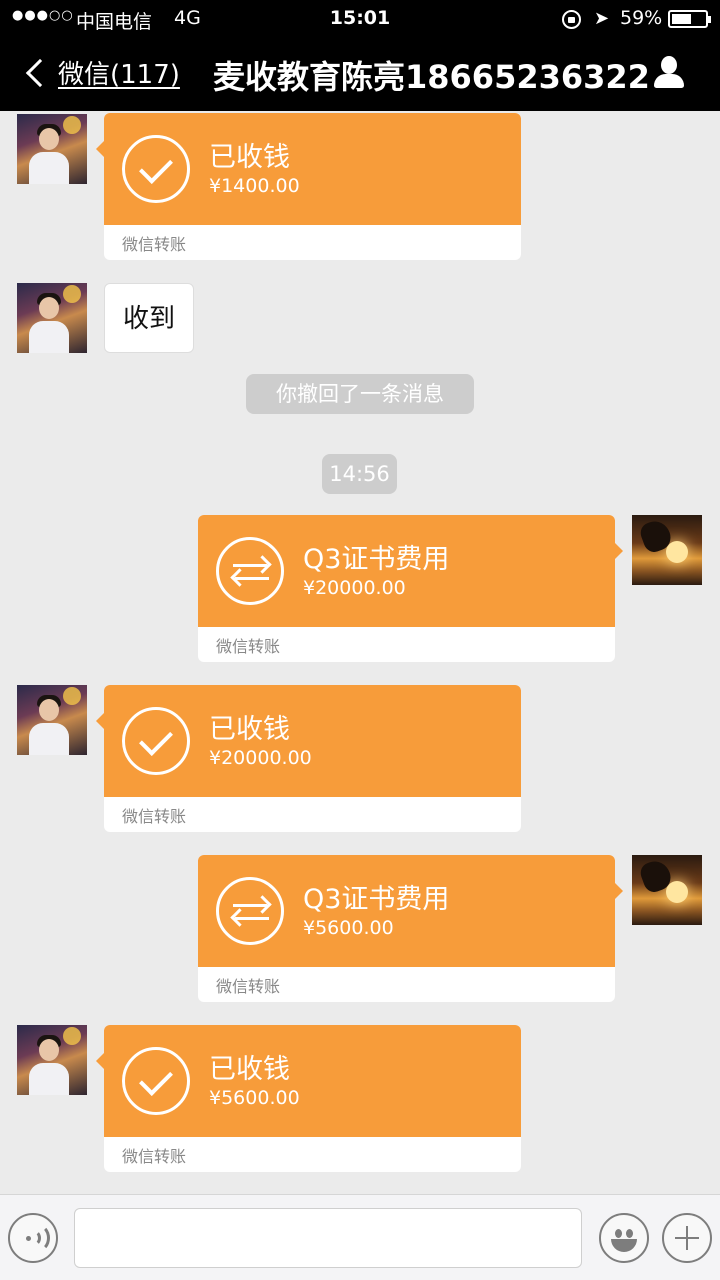  What do you see at coordinates (681, 19) in the screenshot?
I see `battery-level-fill` at bounding box center [681, 19].